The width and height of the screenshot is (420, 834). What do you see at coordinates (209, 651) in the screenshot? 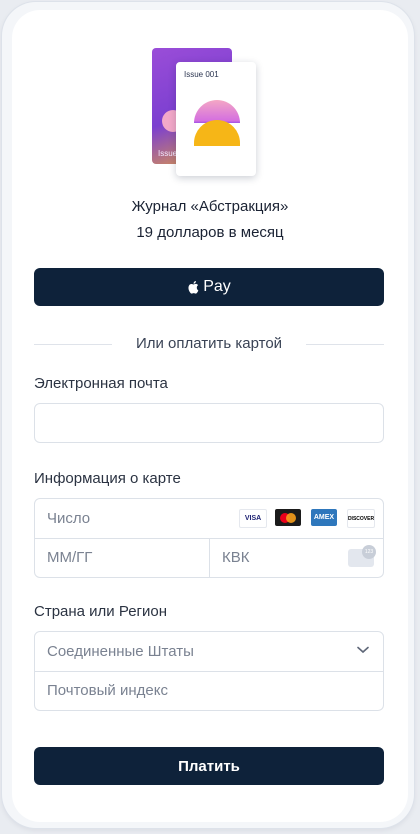
I see `country-select: Соединенные Штаты` at bounding box center [209, 651].